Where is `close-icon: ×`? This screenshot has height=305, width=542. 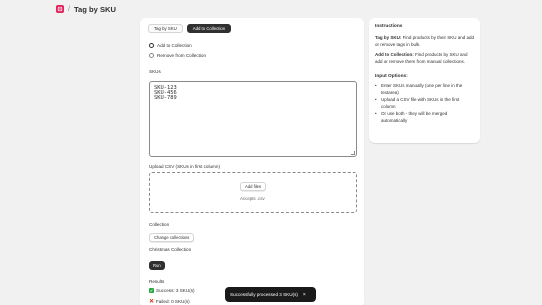
close-icon: × is located at coordinates (304, 295).